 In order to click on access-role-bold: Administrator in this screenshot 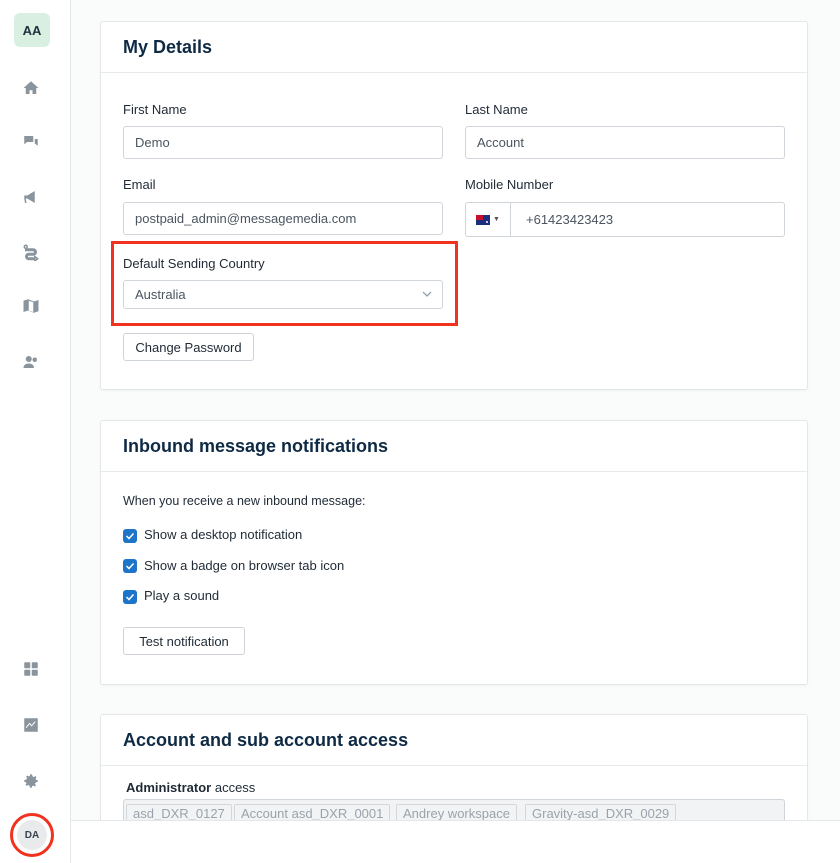, I will do `click(169, 787)`.